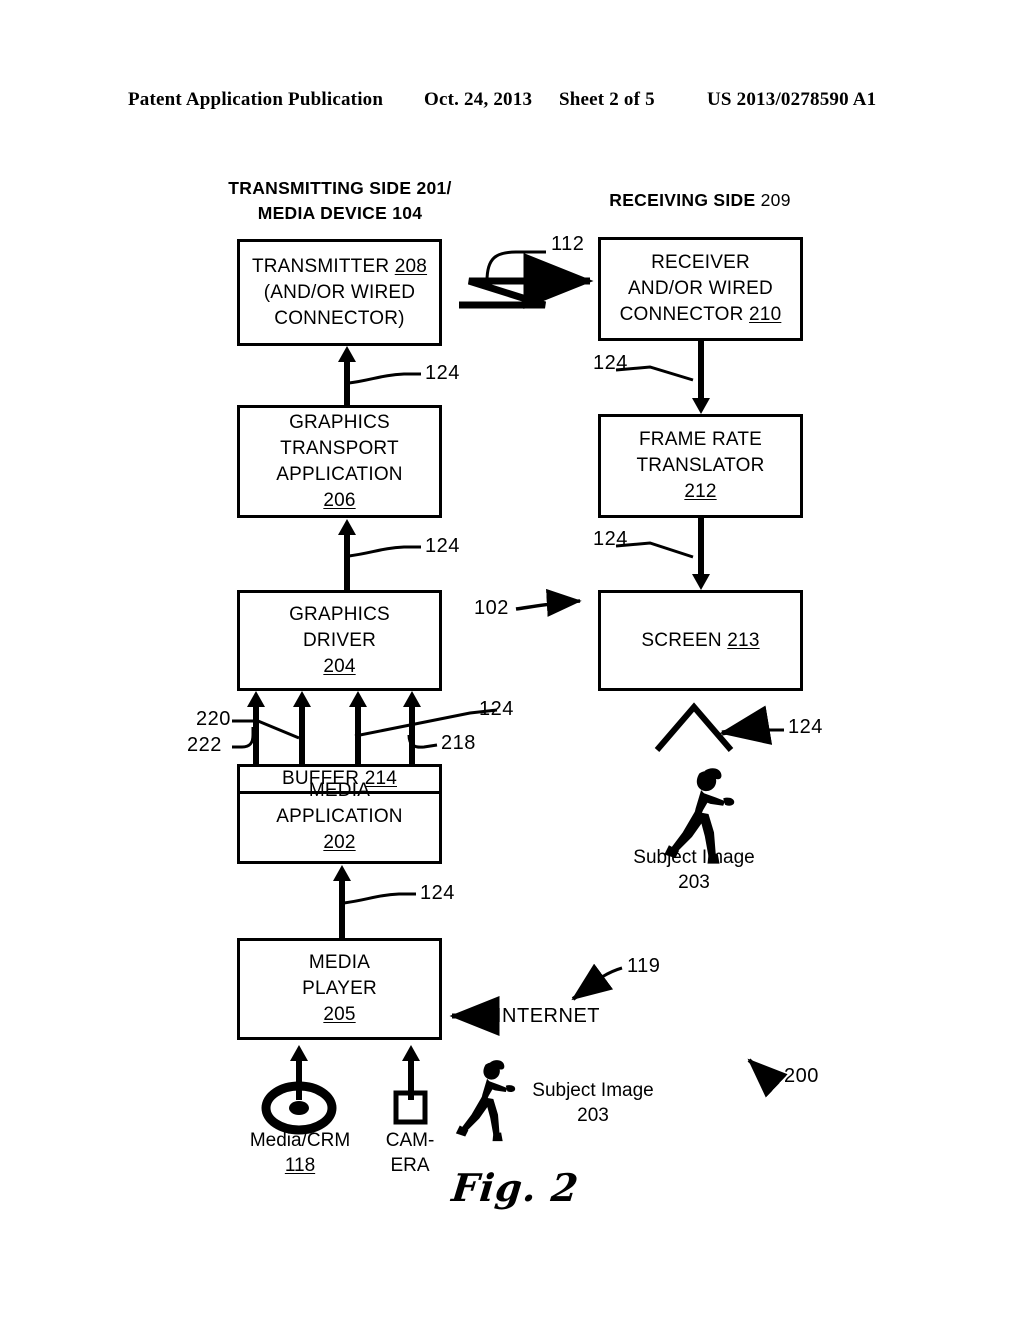 Image resolution: width=1024 pixels, height=1320 pixels. Describe the element at coordinates (700, 314) in the screenshot. I see `receiver-line3: CONNECTOR 210` at that location.